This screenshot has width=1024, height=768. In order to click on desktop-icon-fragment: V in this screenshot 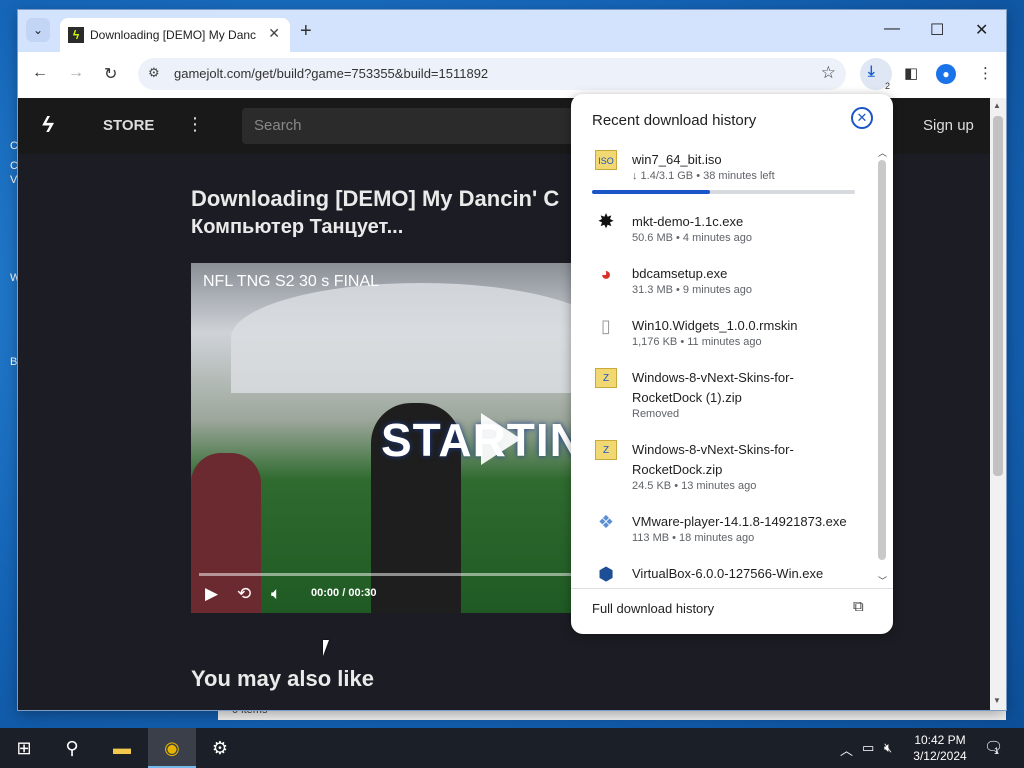, I will do `click(14, 180)`.